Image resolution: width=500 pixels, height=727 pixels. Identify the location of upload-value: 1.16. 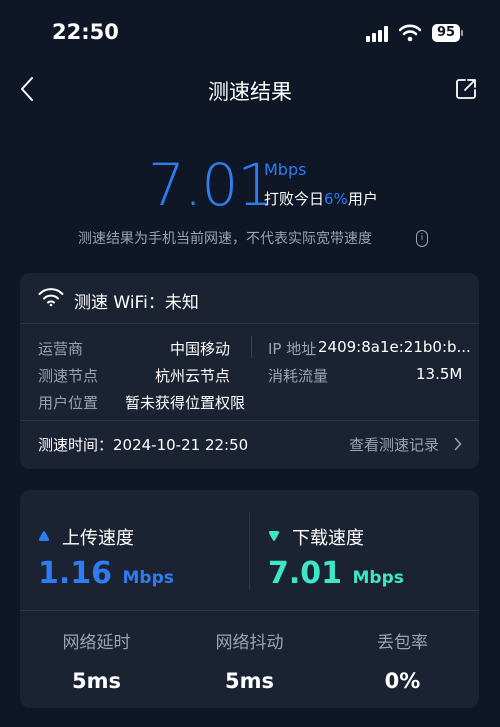
(75, 573).